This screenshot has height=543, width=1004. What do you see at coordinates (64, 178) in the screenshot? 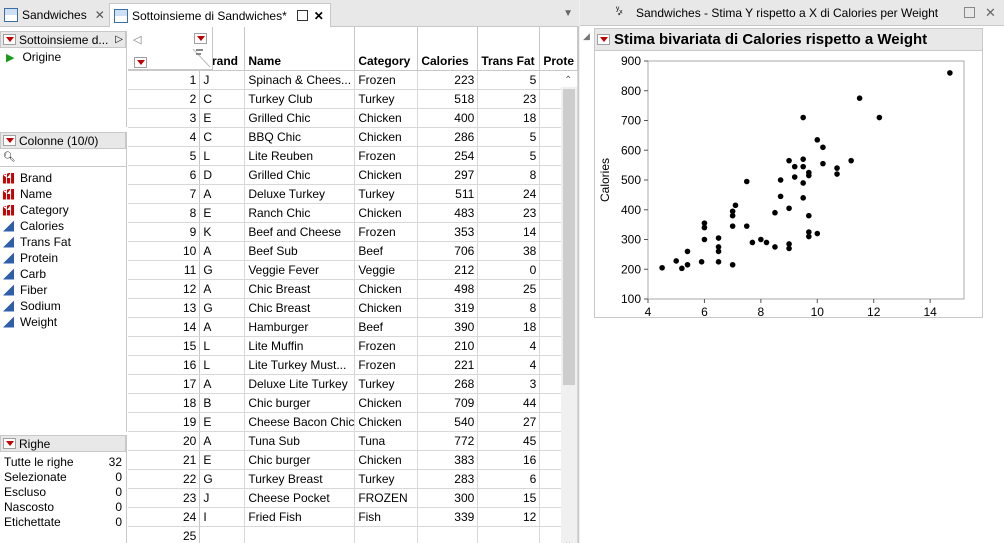
I see `column-item: Brand` at bounding box center [64, 178].